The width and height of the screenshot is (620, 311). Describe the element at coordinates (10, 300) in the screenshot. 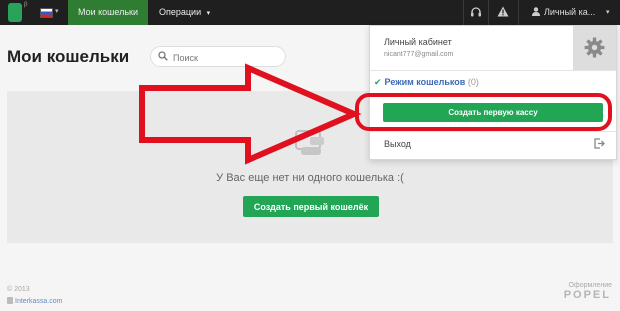

I see `interkassa-small-icon` at that location.